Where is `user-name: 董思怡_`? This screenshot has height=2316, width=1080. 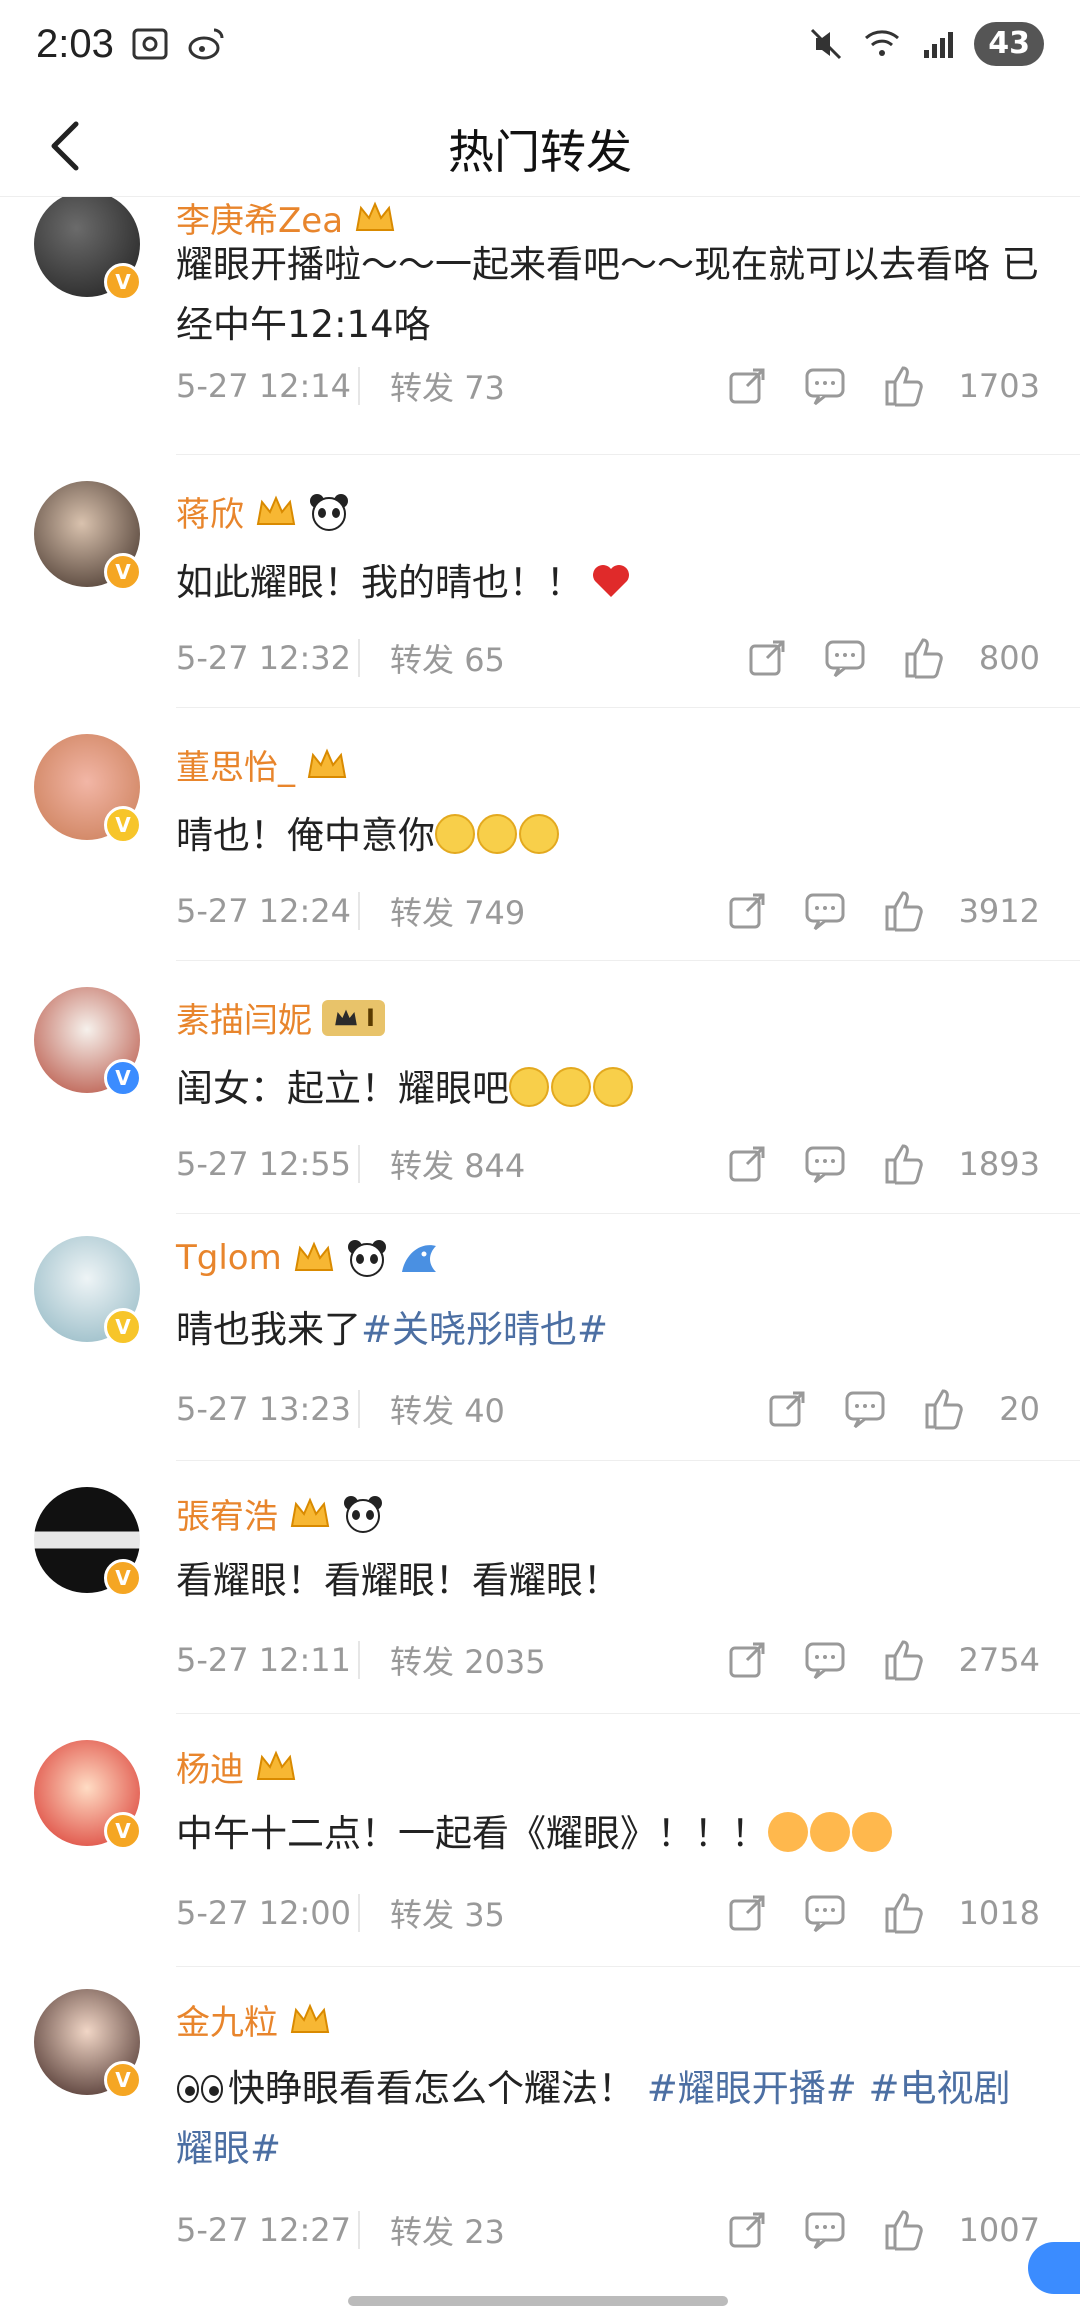
user-name: 董思怡_ is located at coordinates (235, 764).